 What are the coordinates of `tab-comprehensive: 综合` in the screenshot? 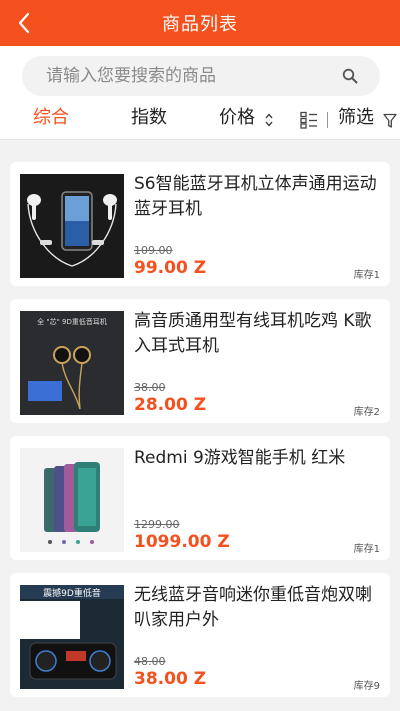 It's located at (51, 121).